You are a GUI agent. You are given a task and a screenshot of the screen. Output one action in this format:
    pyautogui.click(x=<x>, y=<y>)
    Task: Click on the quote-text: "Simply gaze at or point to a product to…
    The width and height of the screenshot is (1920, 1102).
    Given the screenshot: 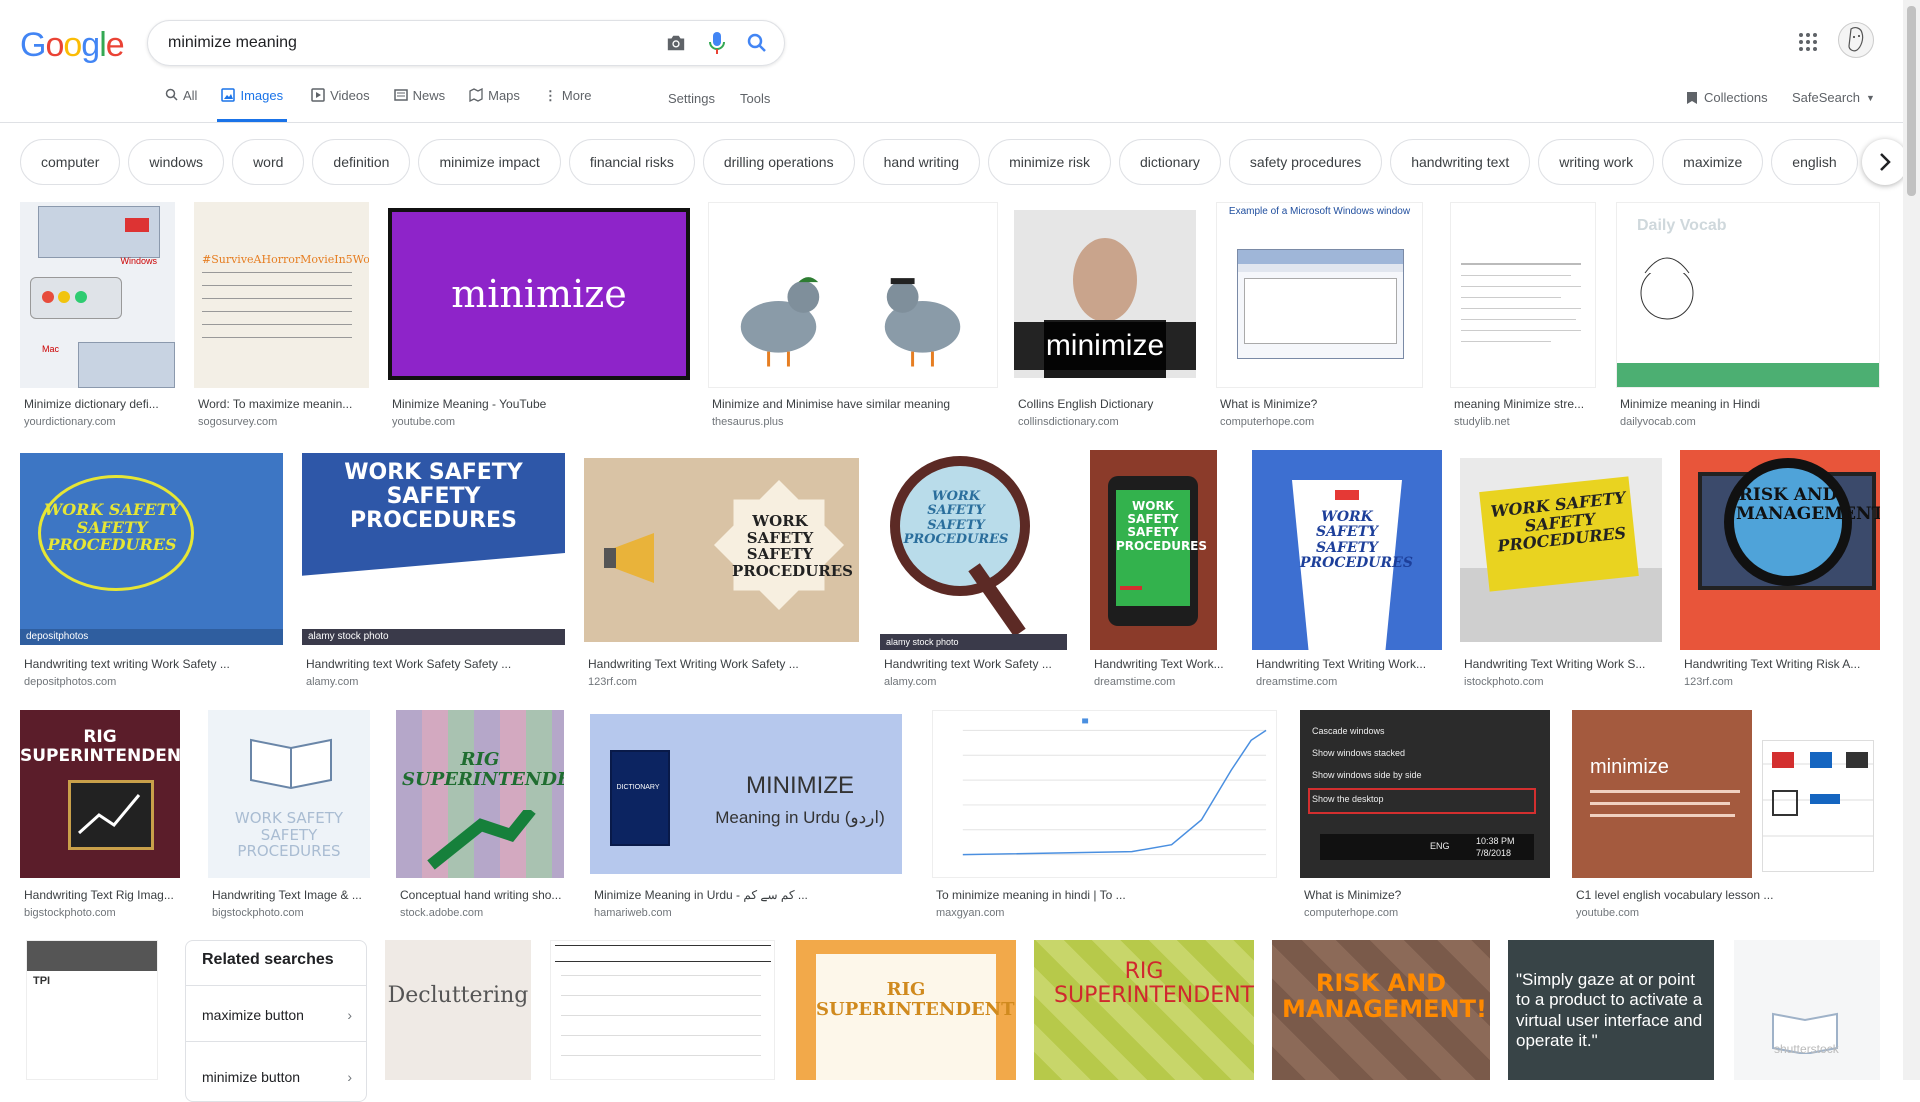 What is the action you would take?
    pyautogui.click(x=1609, y=1010)
    